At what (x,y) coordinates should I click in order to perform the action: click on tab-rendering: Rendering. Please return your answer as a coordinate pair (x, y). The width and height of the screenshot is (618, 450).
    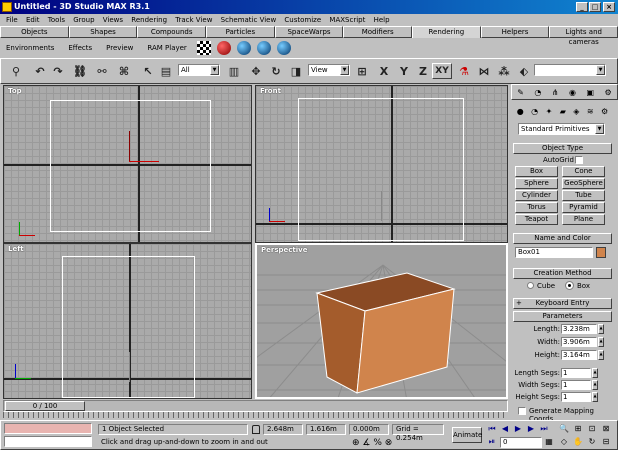
    Looking at the image, I should click on (446, 32).